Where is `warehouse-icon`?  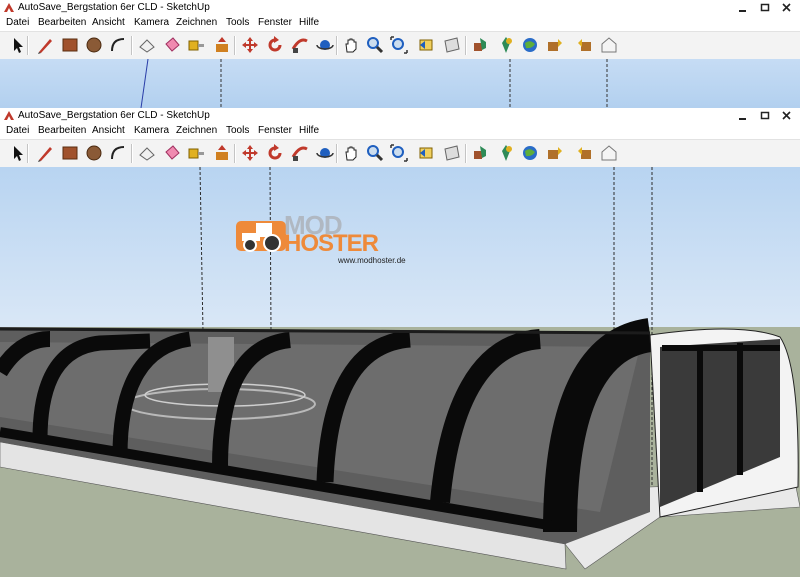
warehouse-icon is located at coordinates (609, 153).